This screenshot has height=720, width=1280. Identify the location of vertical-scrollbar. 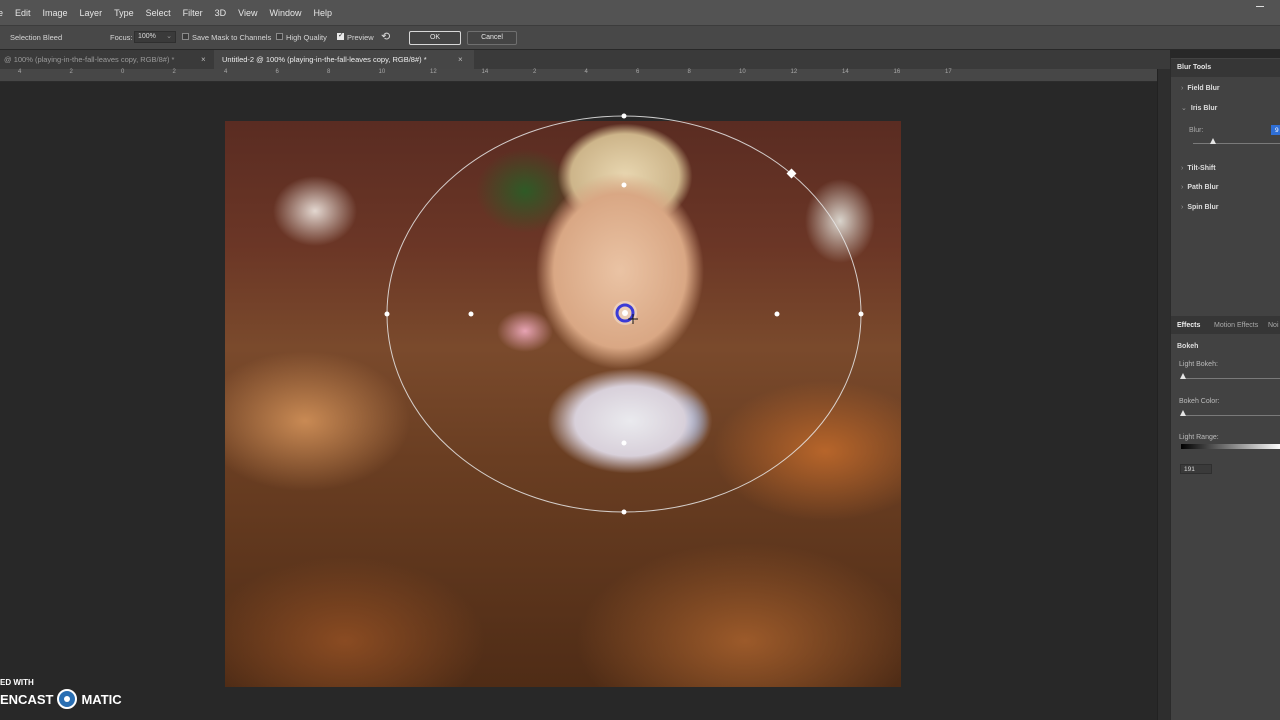
(1163, 394).